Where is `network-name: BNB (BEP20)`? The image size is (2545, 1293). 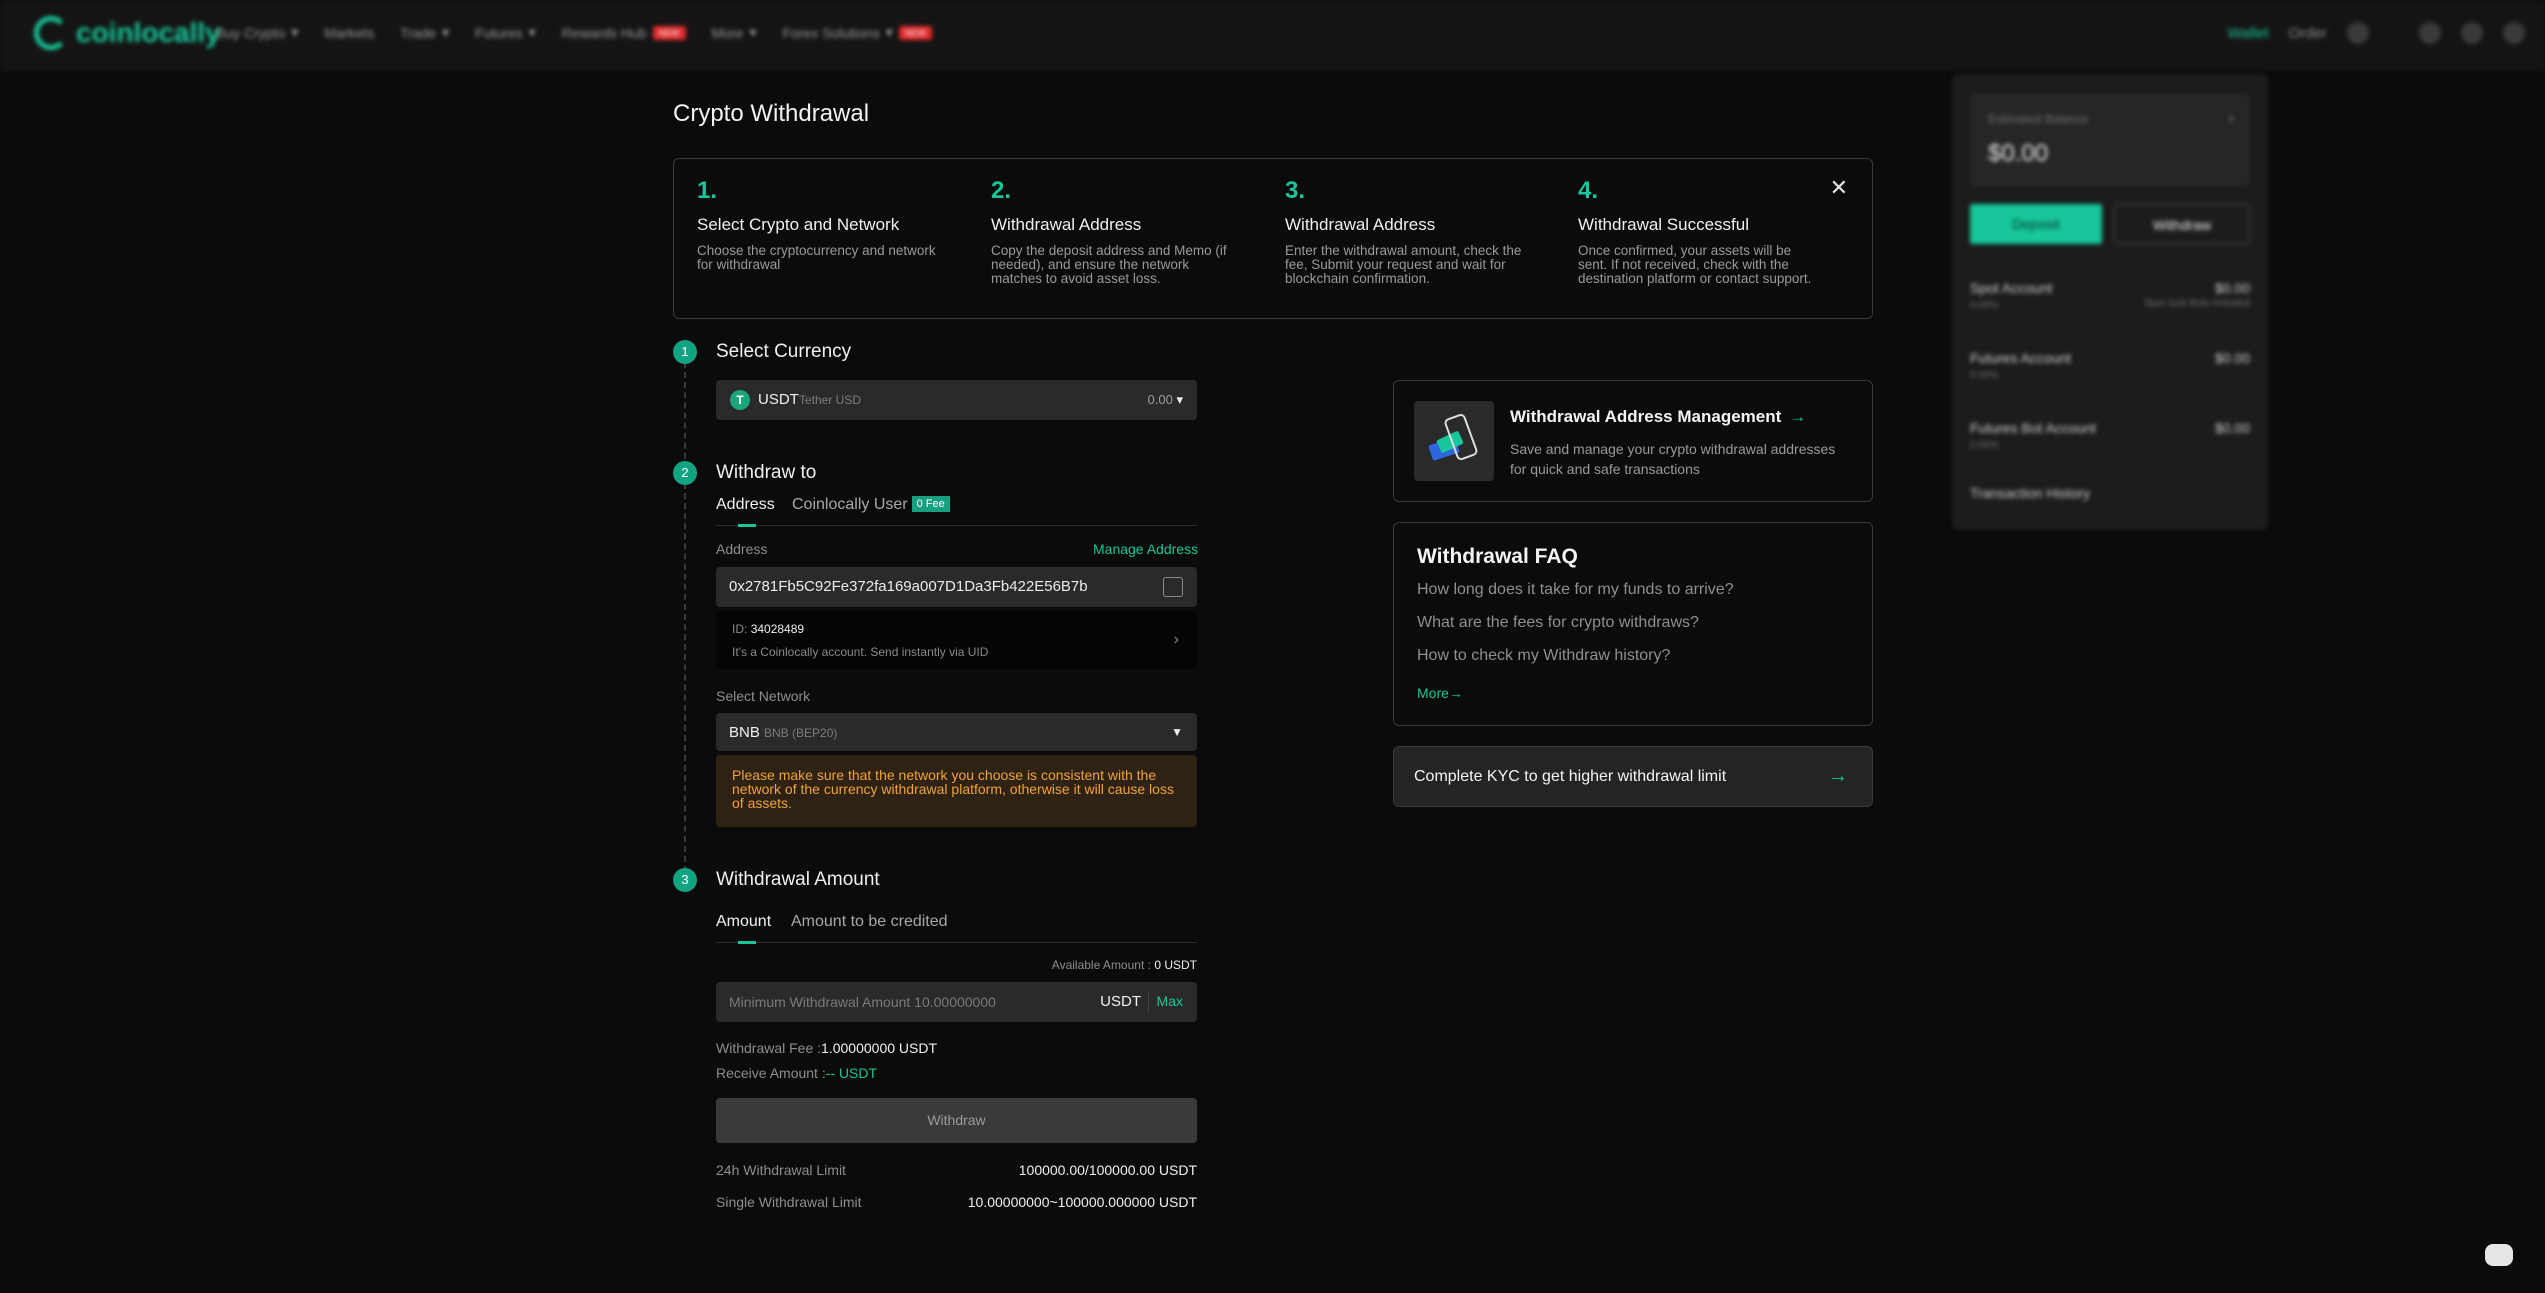 network-name: BNB (BEP20) is located at coordinates (801, 733).